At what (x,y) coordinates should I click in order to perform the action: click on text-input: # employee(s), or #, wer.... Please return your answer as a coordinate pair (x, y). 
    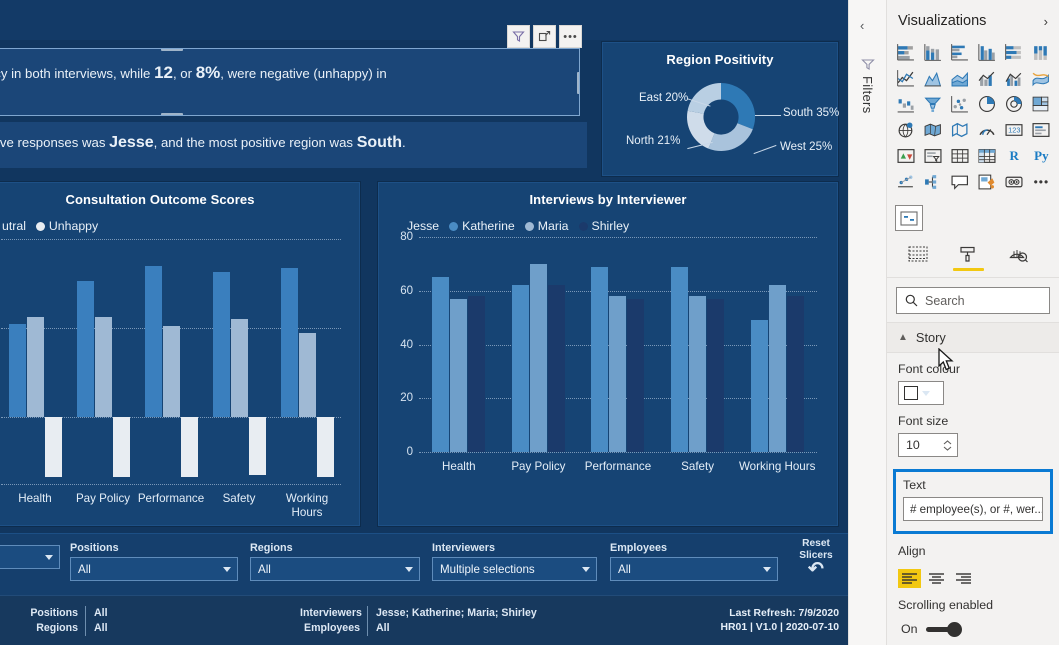
    Looking at the image, I should click on (973, 509).